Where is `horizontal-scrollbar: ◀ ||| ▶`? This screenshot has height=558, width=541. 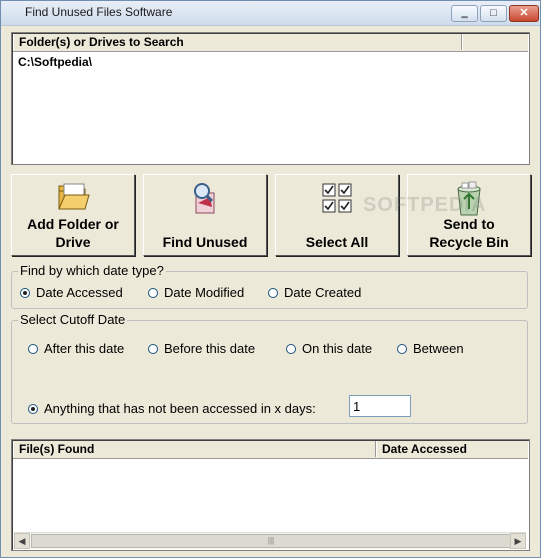 horizontal-scrollbar: ◀ ||| ▶ is located at coordinates (270, 540).